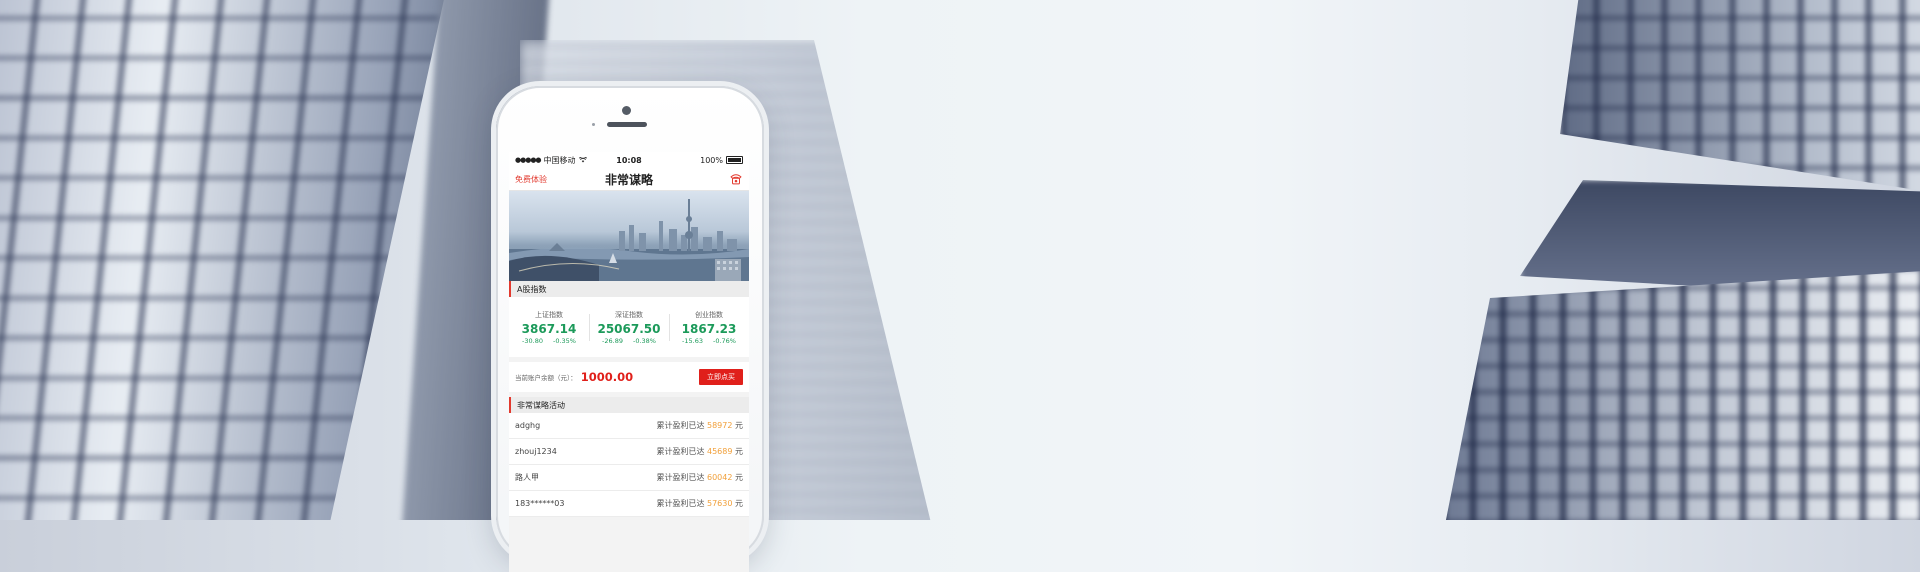 The width and height of the screenshot is (1920, 572). Describe the element at coordinates (532, 340) in the screenshot. I see `index-change: -30.80` at that location.